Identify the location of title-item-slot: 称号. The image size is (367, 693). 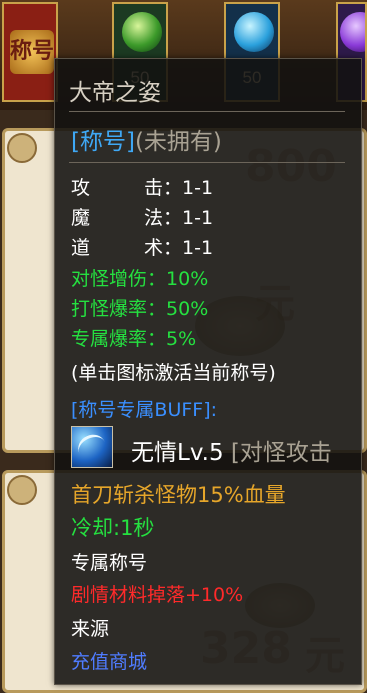
(30, 52).